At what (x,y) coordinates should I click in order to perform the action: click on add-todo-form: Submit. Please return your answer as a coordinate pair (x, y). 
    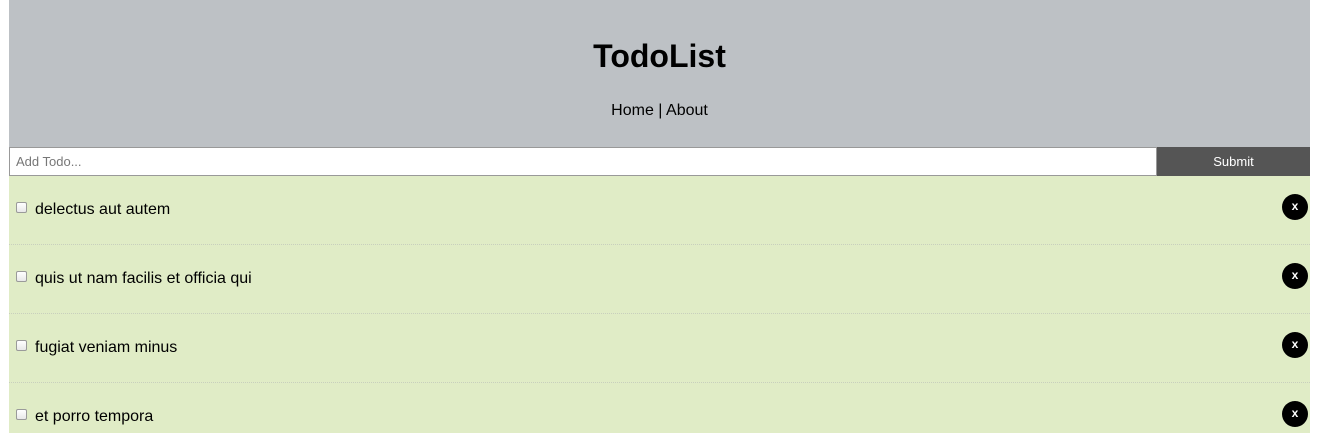
    Looking at the image, I should click on (659, 161).